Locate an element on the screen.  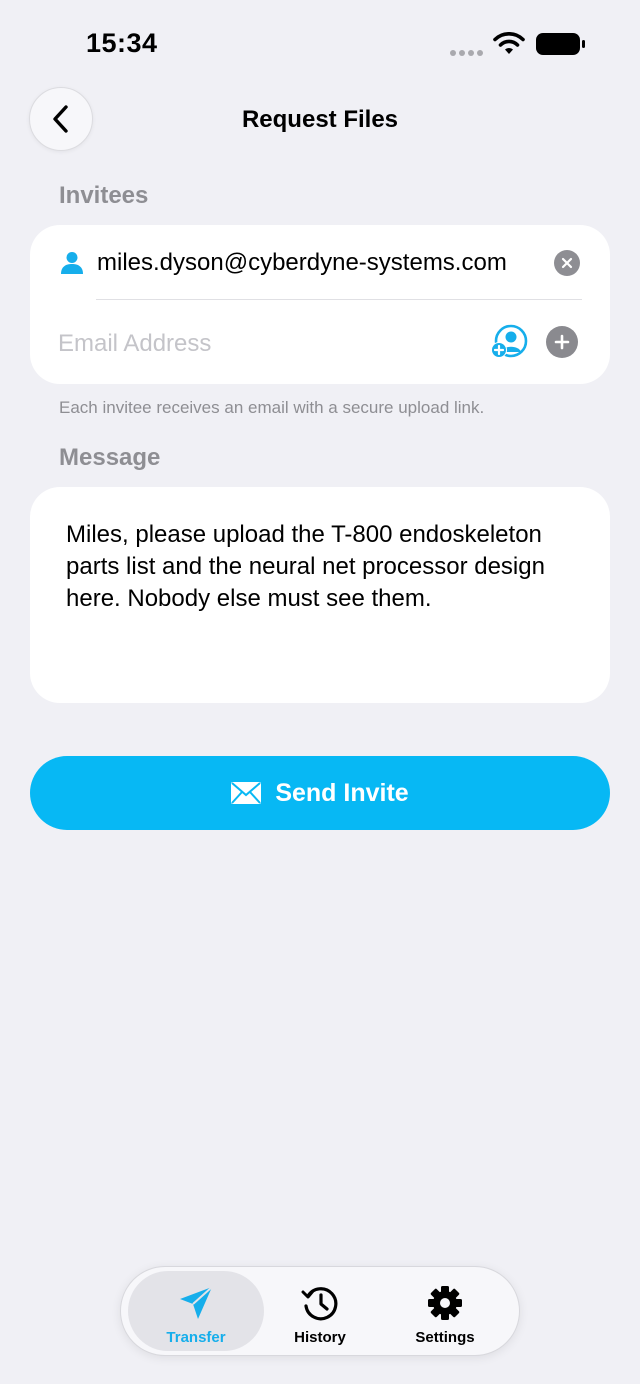
remove-invitee-icon is located at coordinates (567, 263).